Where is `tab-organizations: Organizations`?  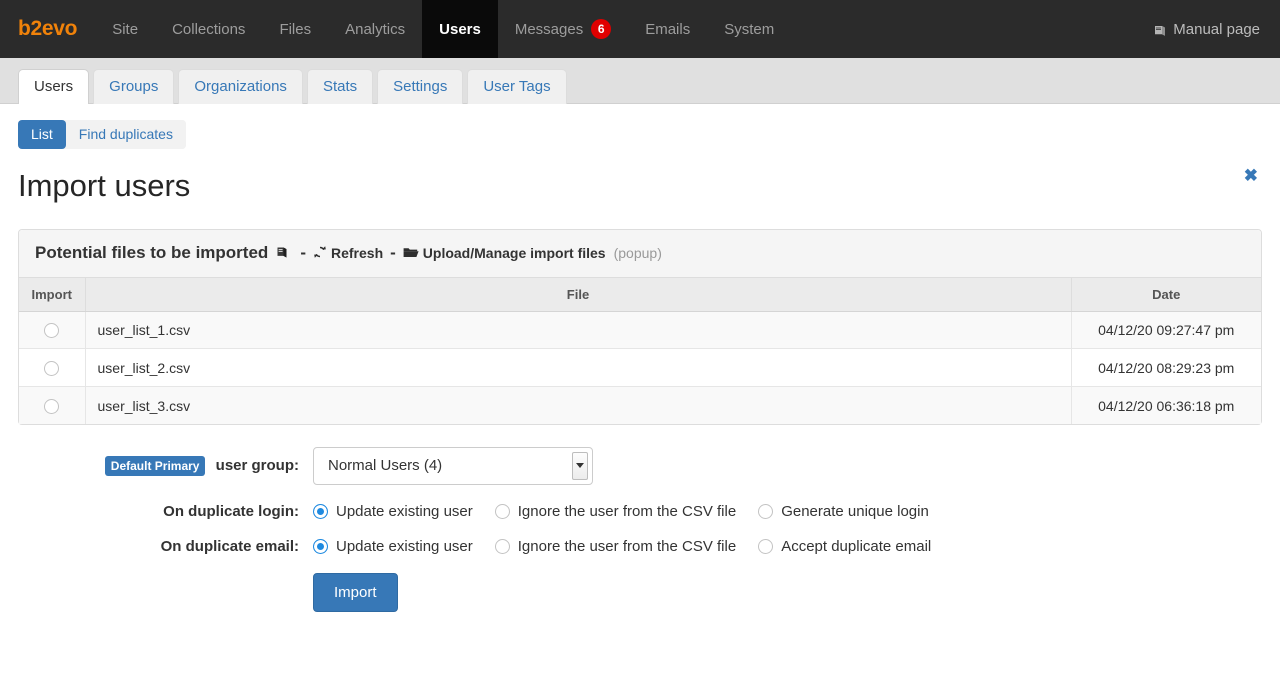 tab-organizations: Organizations is located at coordinates (240, 86).